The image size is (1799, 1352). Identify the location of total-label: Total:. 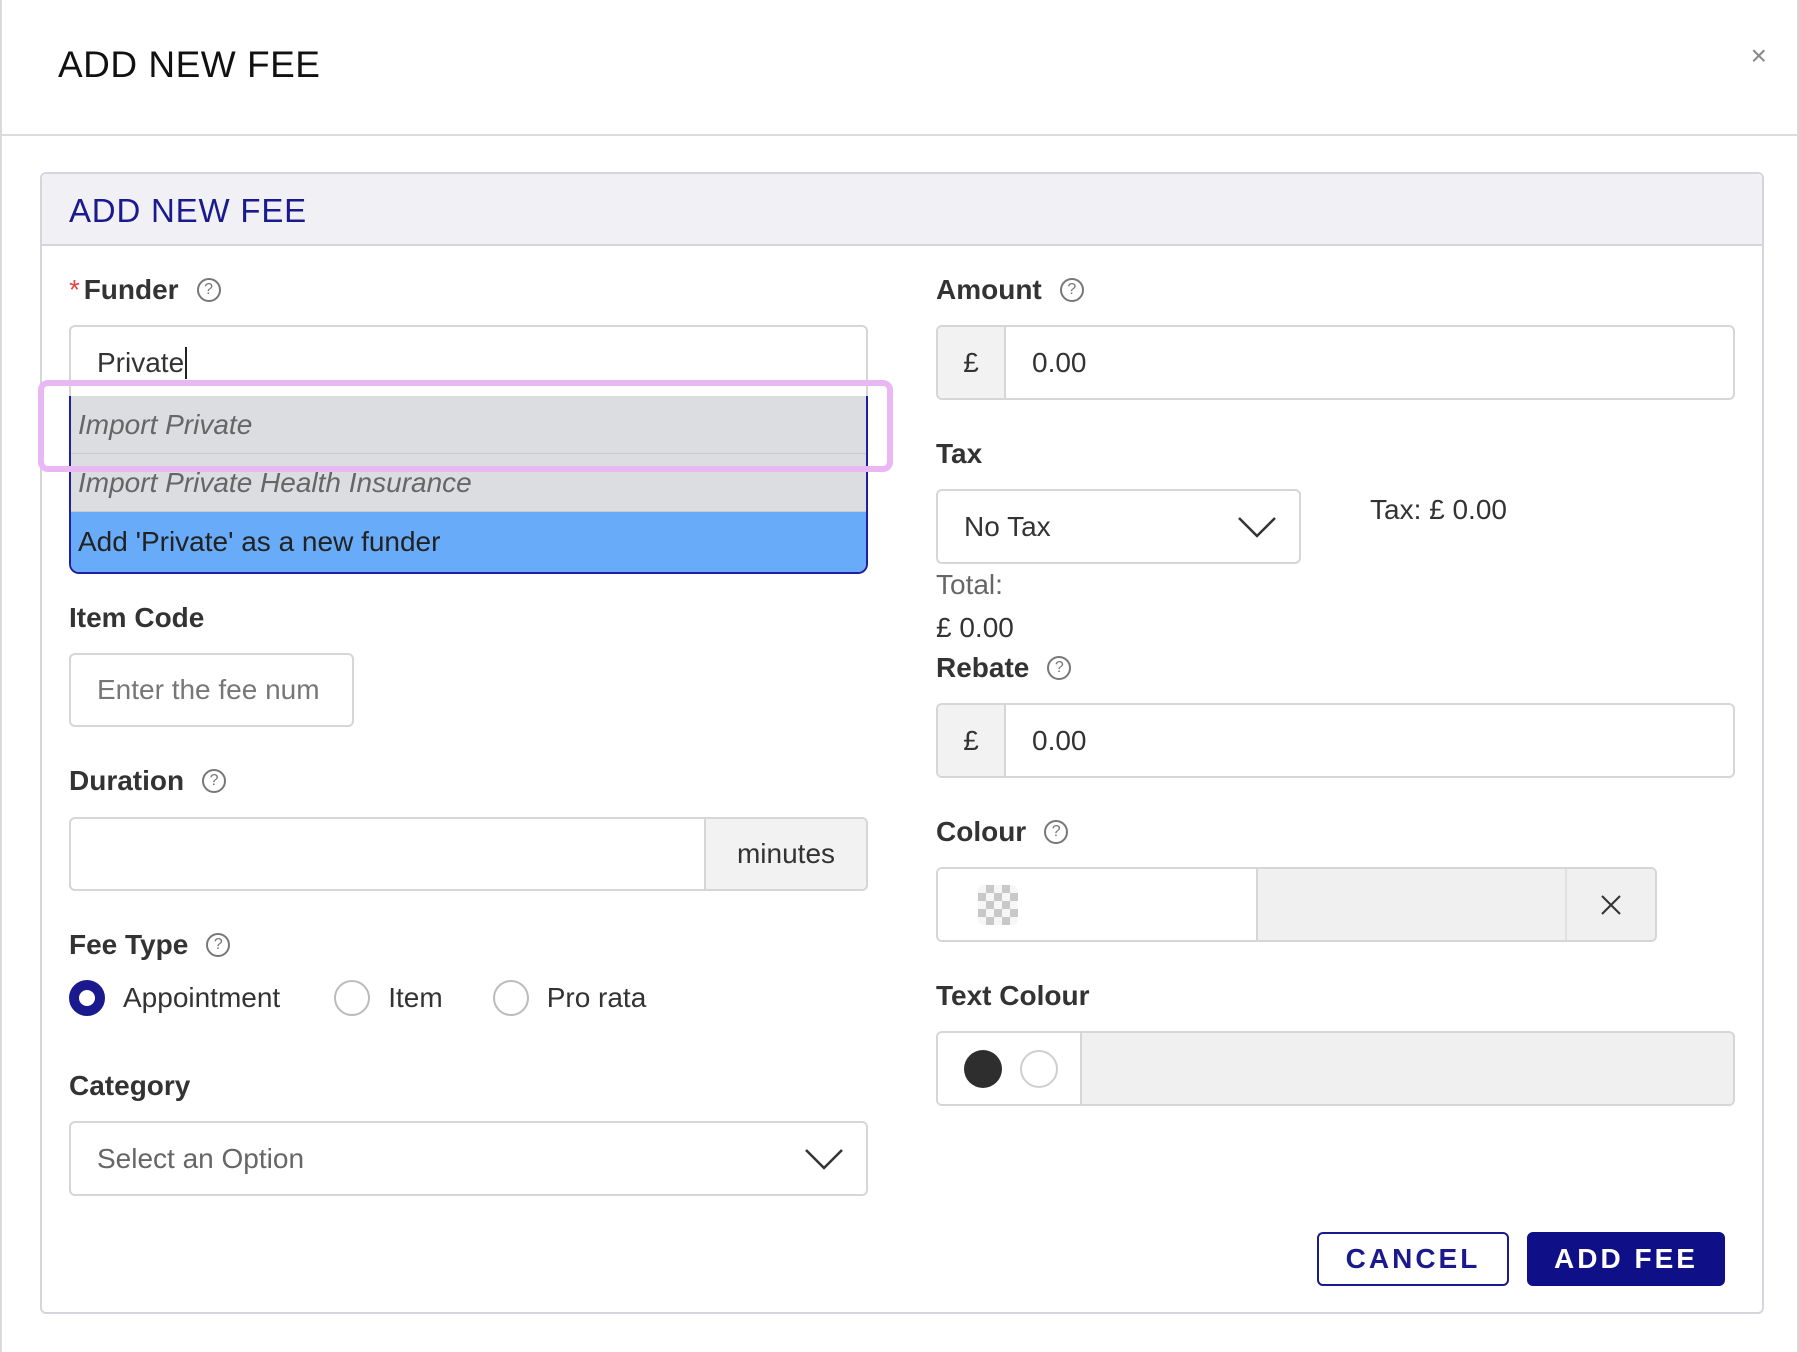
(969, 584).